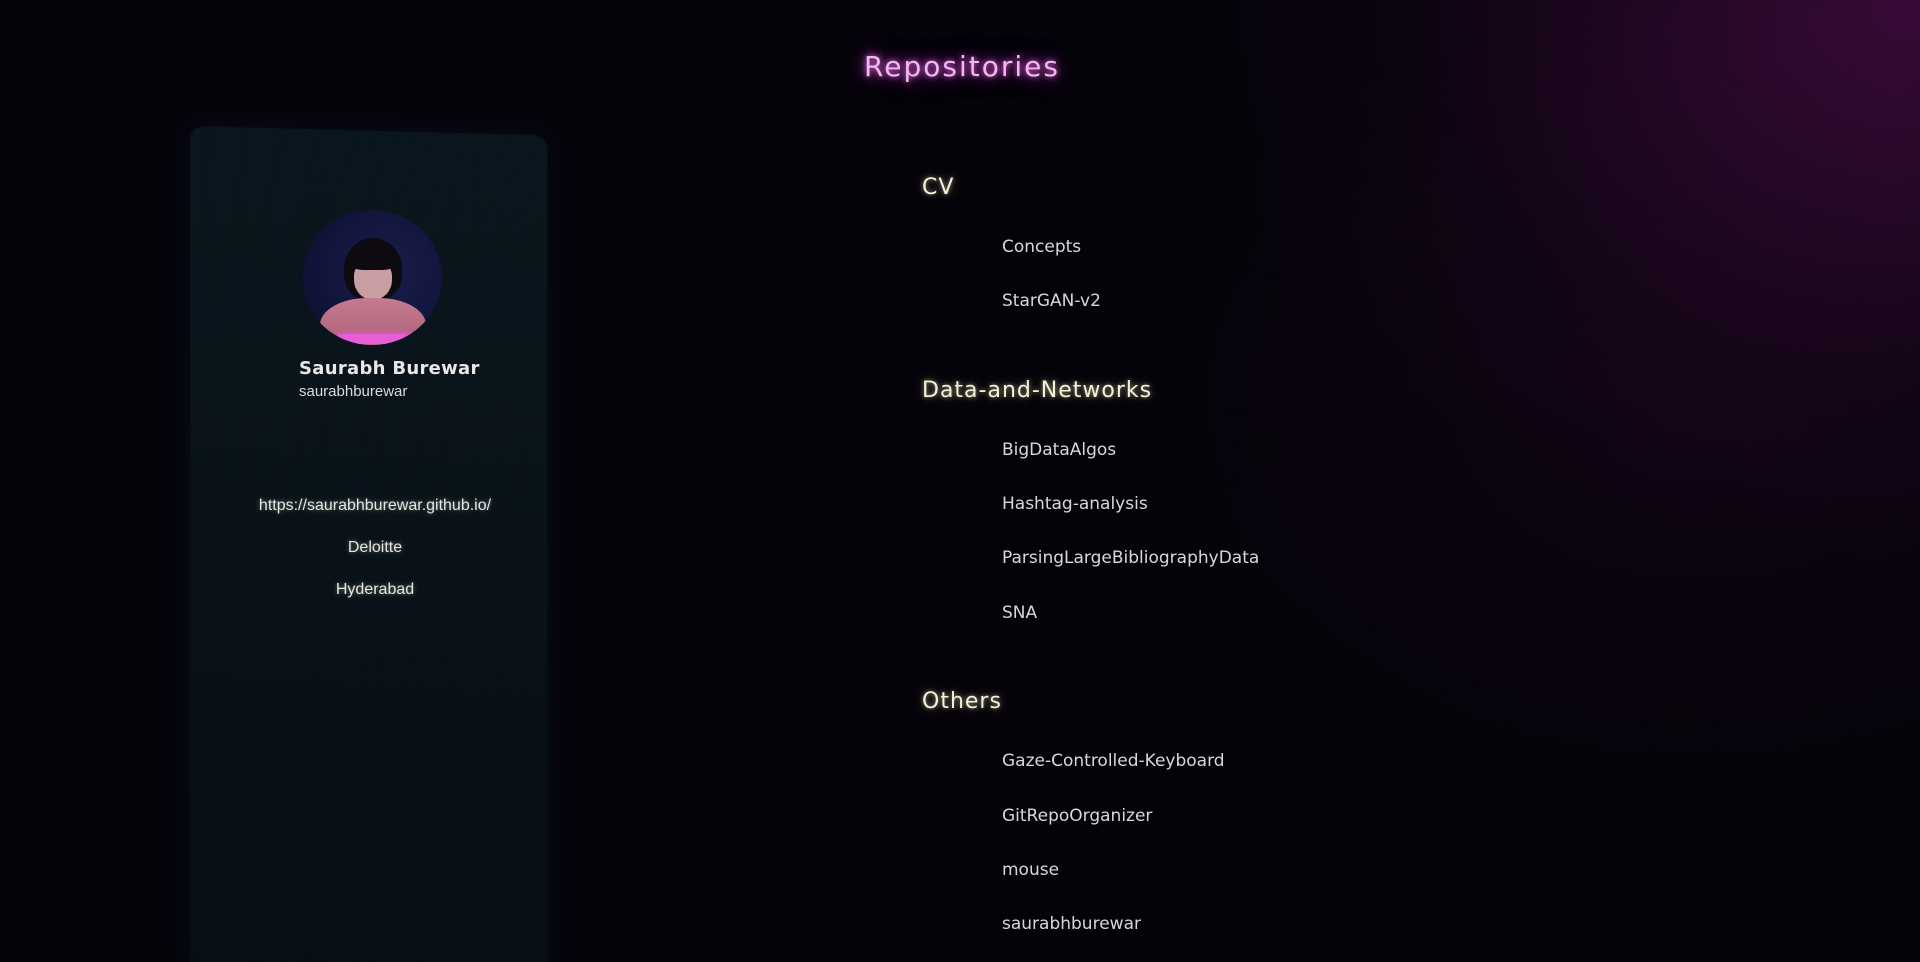 This screenshot has height=962, width=1920. I want to click on repo-item: SNA, so click(1019, 613).